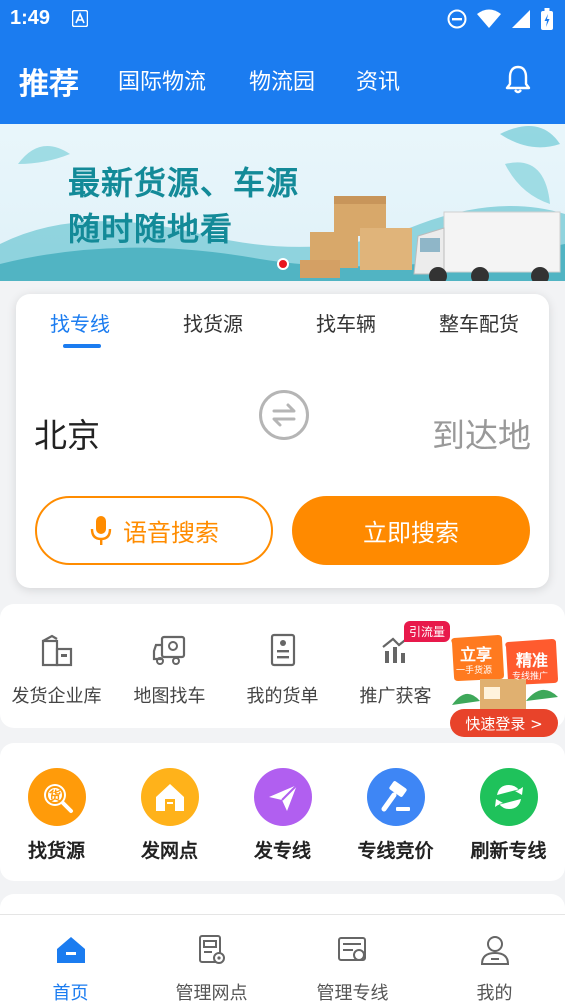 This screenshot has width=565, height=1004. What do you see at coordinates (282, 670) in the screenshot?
I see `tool-my-waybills: 我的货单` at bounding box center [282, 670].